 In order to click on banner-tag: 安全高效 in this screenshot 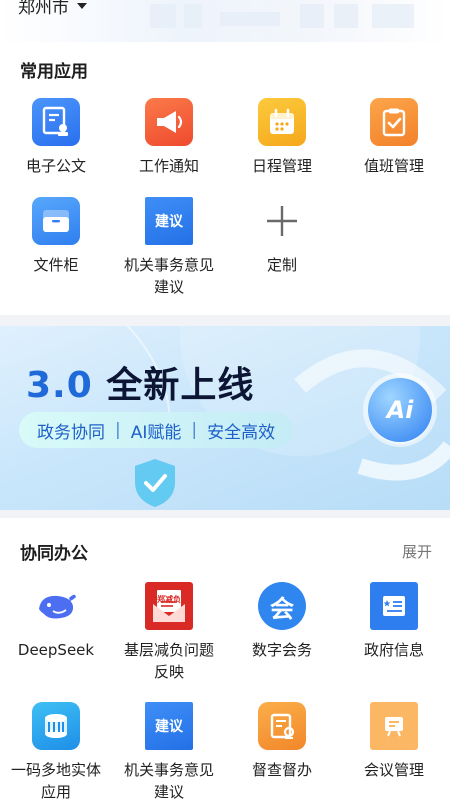, I will do `click(241, 432)`.